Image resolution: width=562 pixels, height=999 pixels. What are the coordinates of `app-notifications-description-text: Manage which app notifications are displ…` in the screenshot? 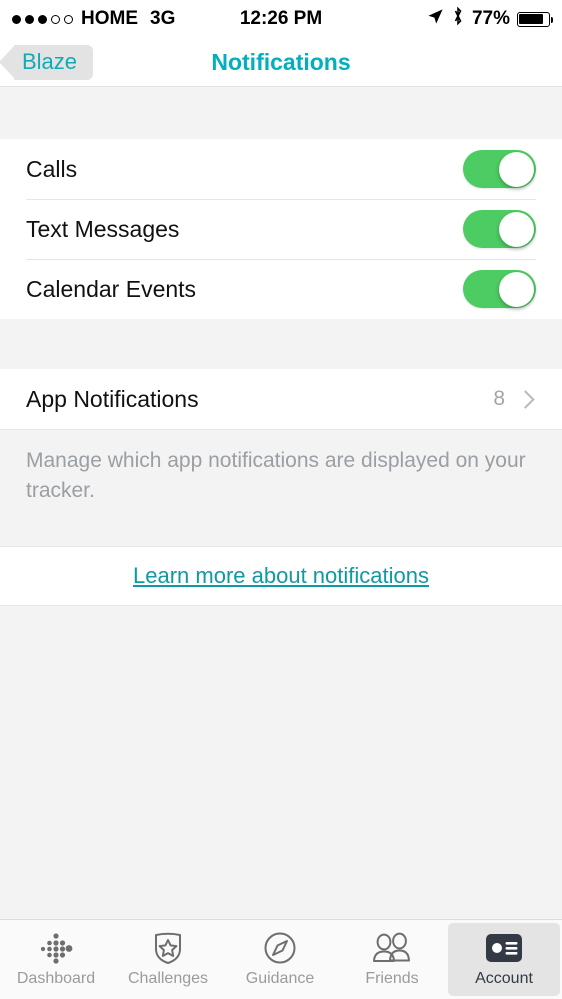 It's located at (276, 475).